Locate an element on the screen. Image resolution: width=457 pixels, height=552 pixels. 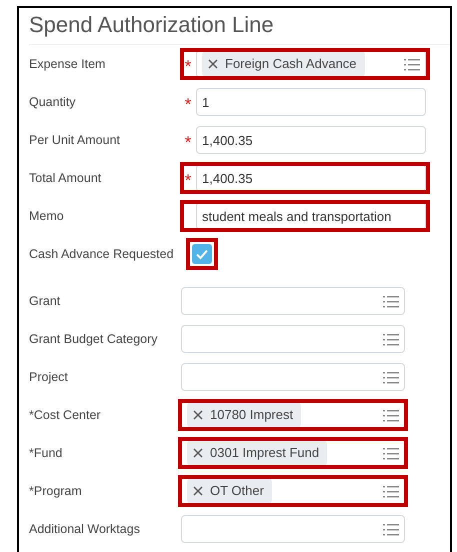
field-label: Per Unit Amount is located at coordinates (75, 140).